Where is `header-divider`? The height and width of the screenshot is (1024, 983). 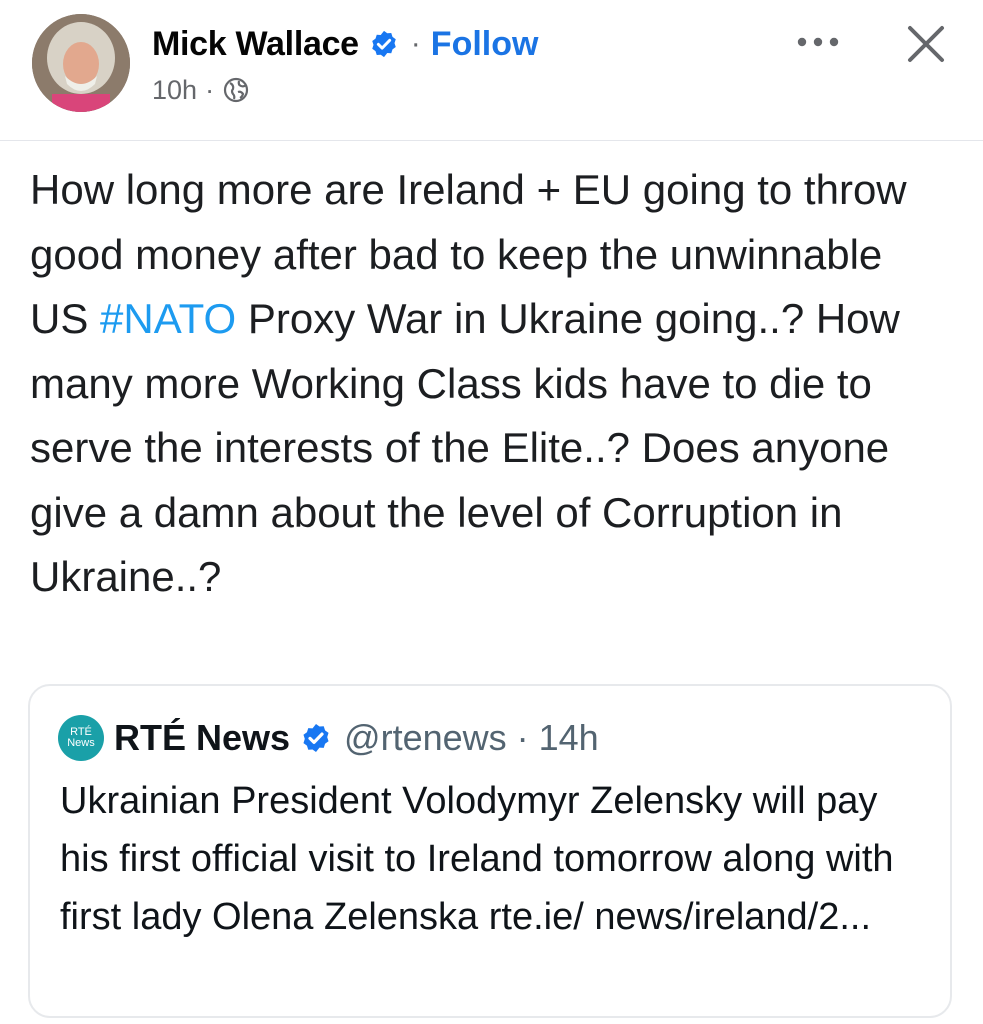 header-divider is located at coordinates (491, 140).